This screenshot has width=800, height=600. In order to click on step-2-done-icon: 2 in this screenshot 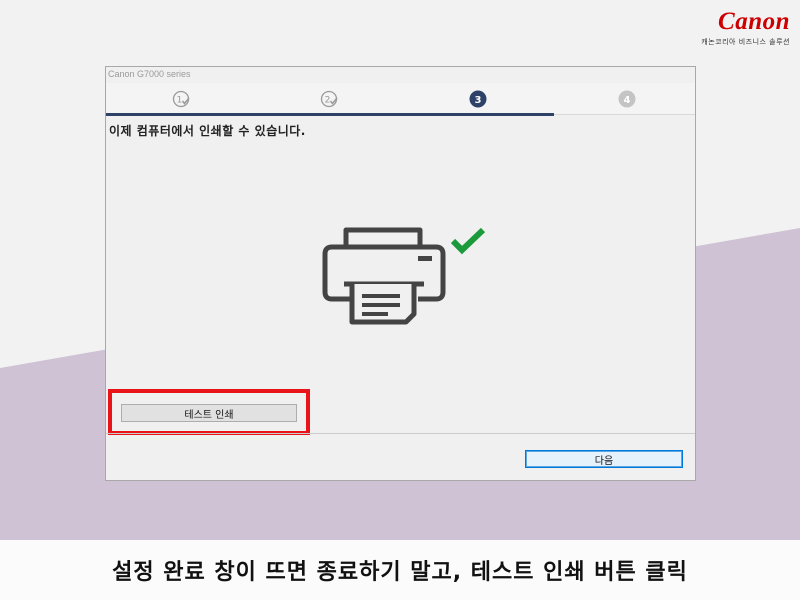, I will do `click(329, 99)`.